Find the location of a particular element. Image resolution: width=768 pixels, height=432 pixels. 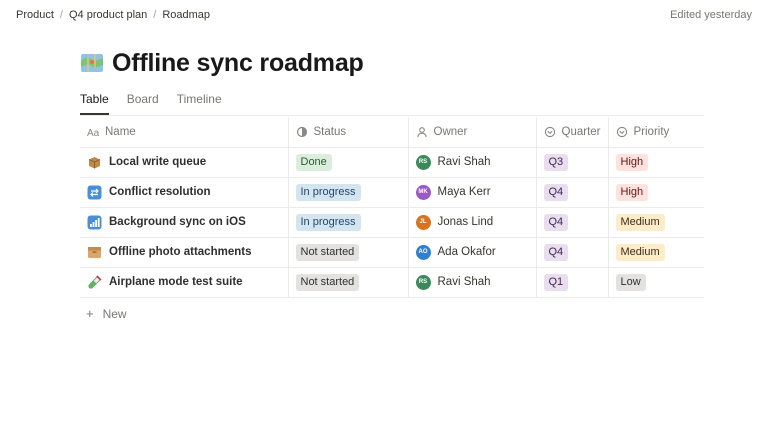

cell-quarter: Q3 is located at coordinates (572, 162).